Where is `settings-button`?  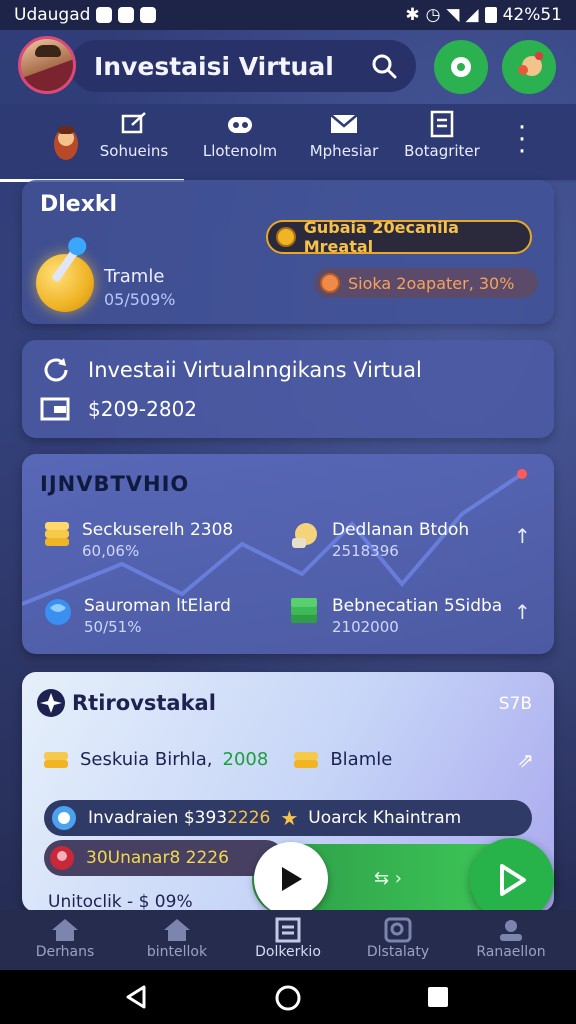 settings-button is located at coordinates (461, 67).